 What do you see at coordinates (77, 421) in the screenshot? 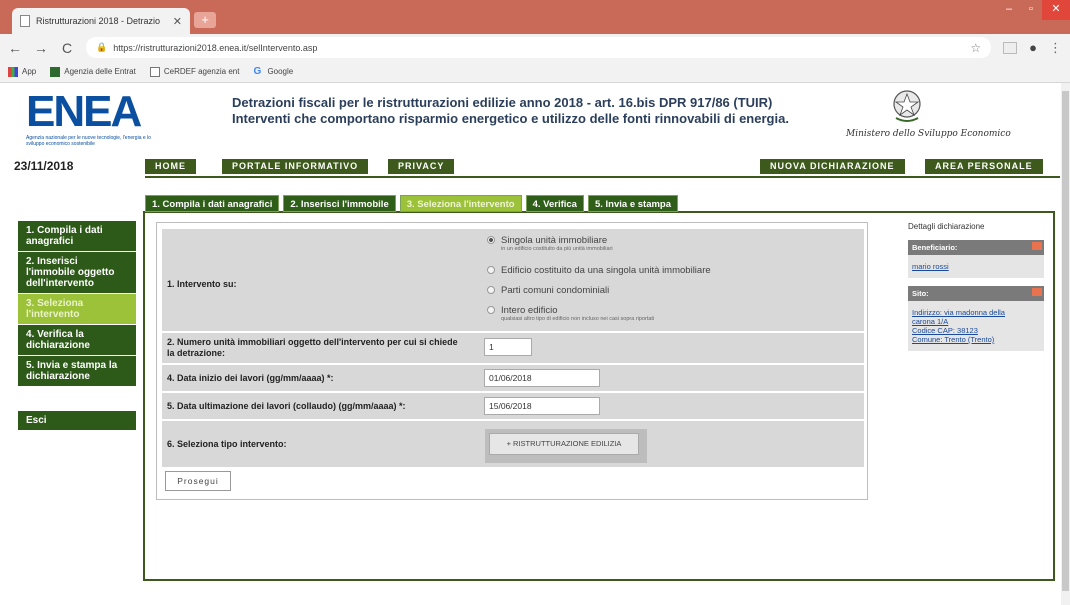
I see `sidebar-item-esci: Esci` at bounding box center [77, 421].